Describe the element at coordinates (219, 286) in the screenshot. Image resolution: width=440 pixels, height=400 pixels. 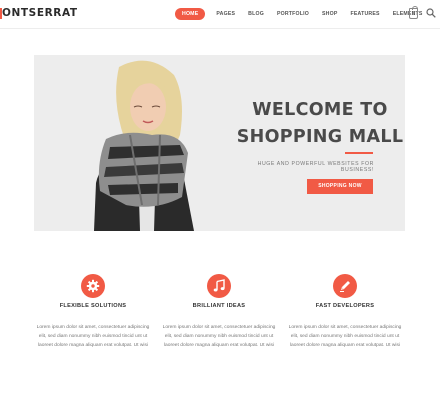
I see `music-note-icon` at that location.